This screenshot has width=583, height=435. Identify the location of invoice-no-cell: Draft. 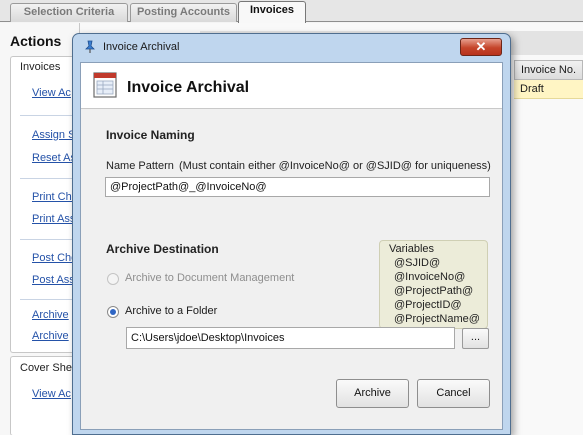
(548, 89).